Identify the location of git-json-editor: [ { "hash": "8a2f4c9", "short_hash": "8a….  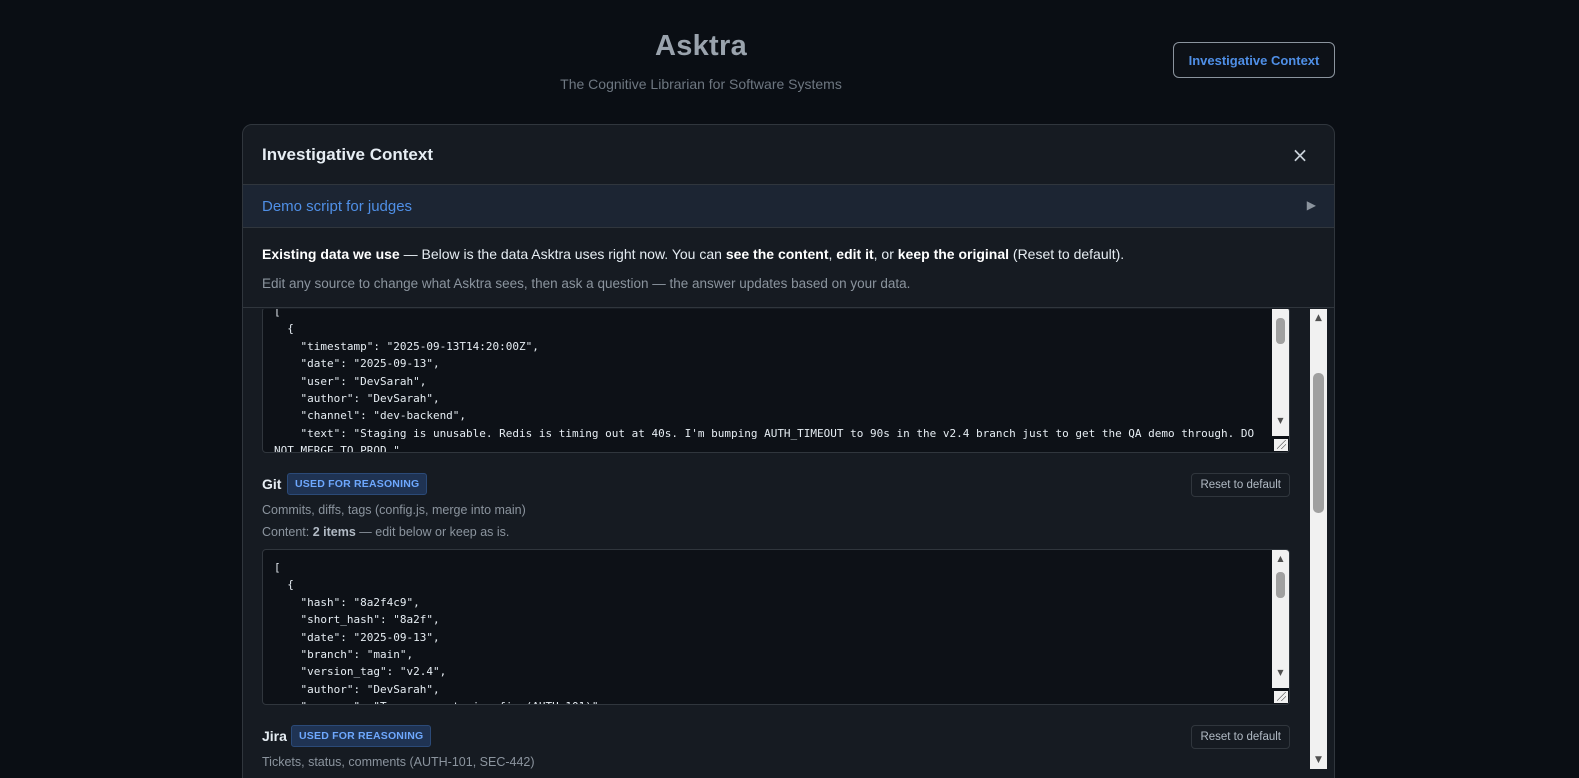
(776, 627).